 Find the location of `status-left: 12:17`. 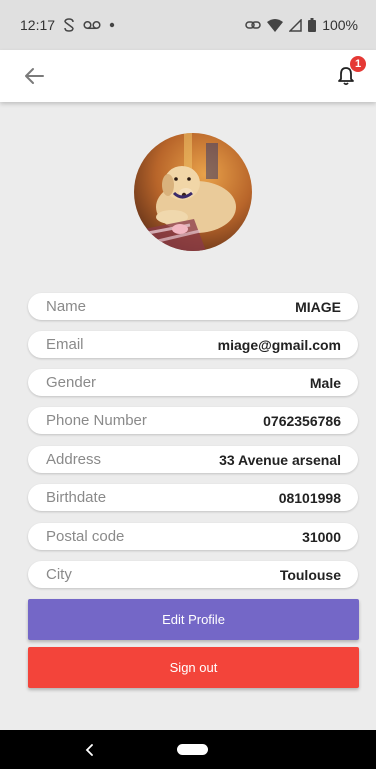

status-left: 12:17 is located at coordinates (67, 25).